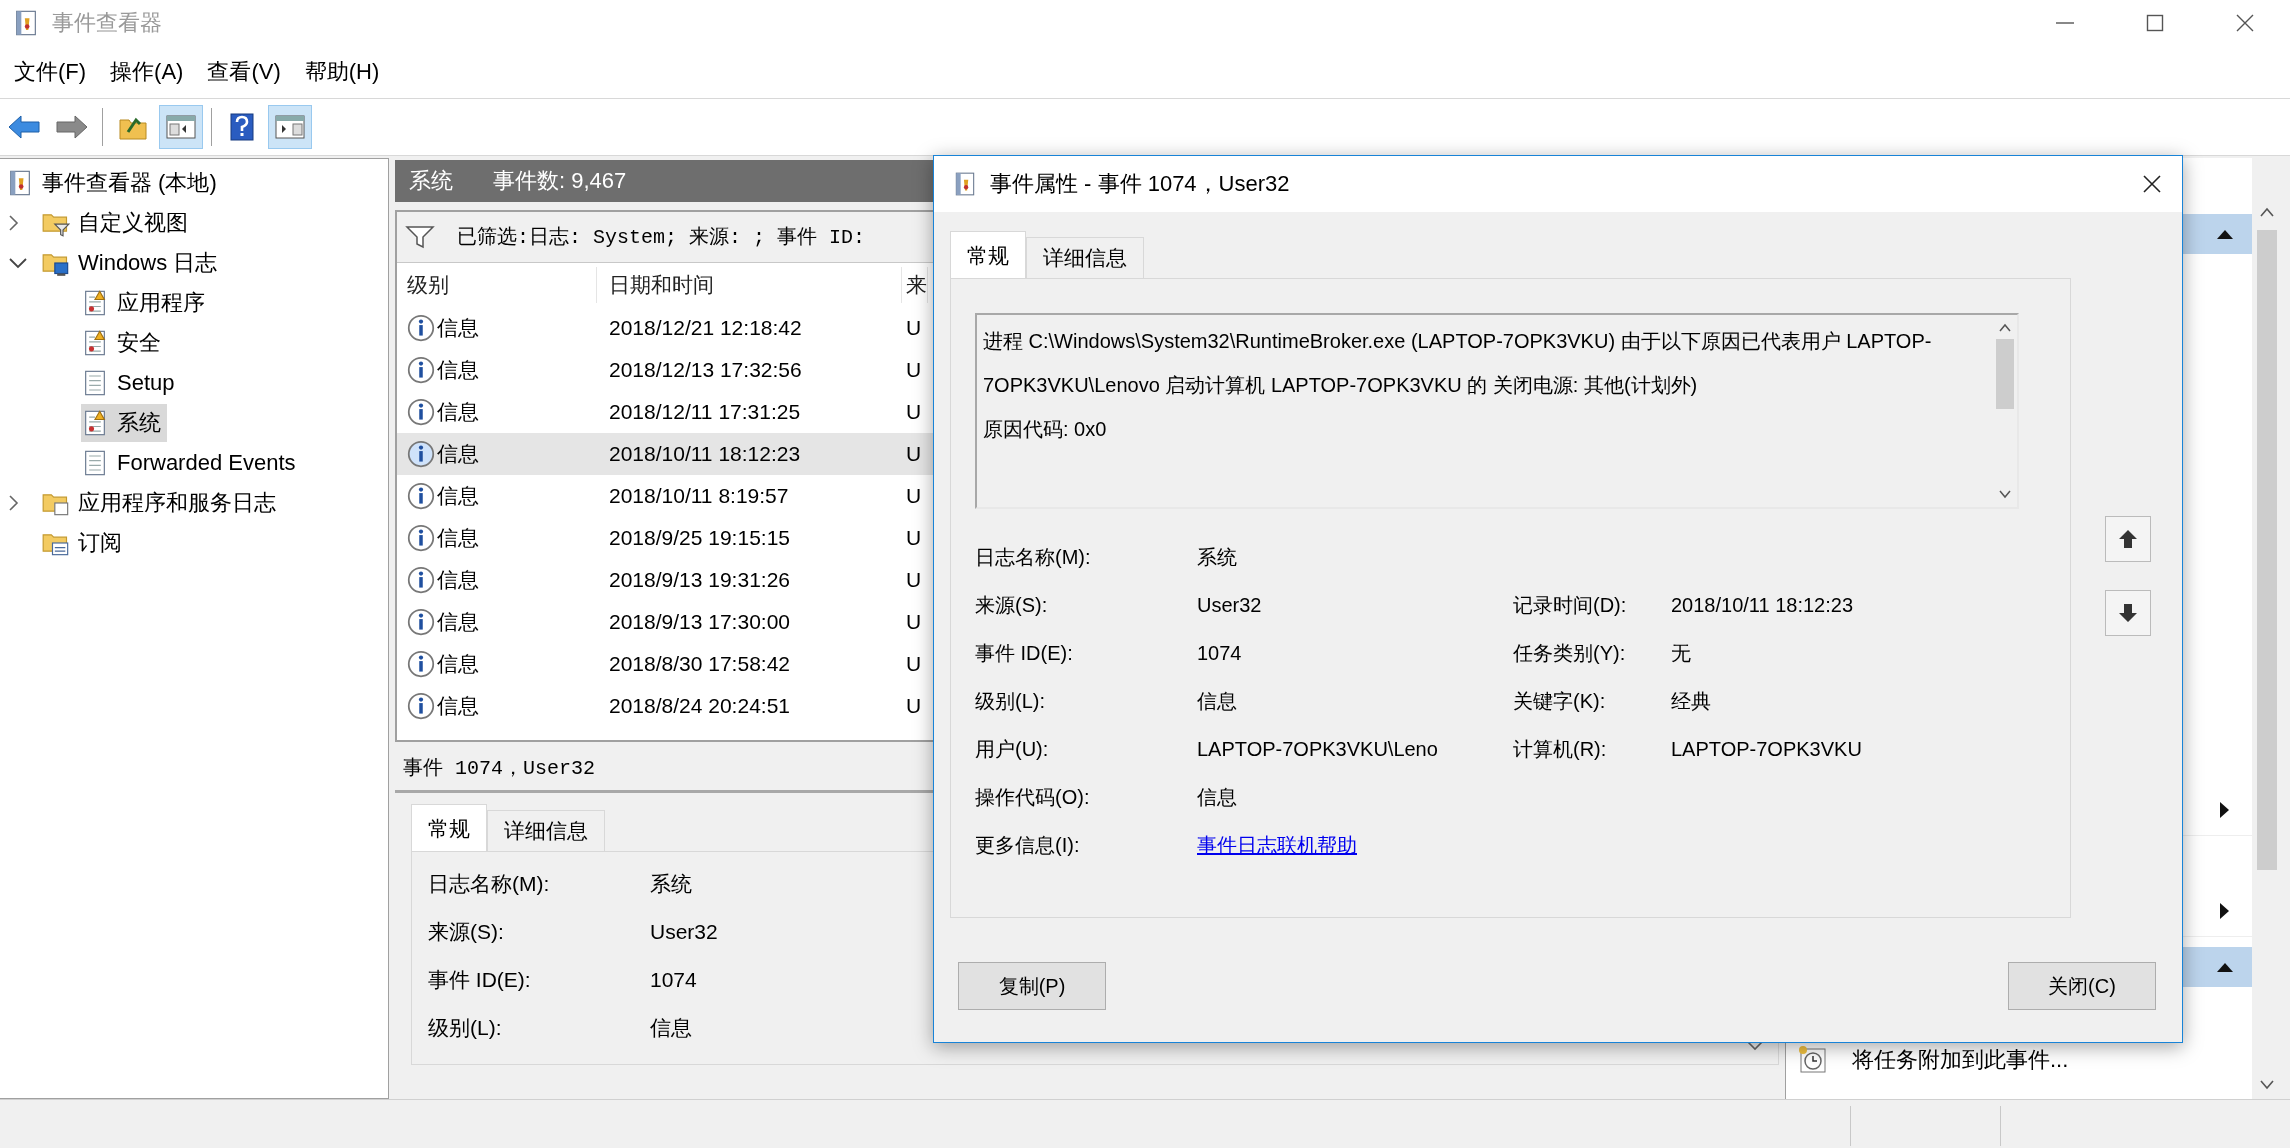 Image resolution: width=2290 pixels, height=1148 pixels. Describe the element at coordinates (705, 411) in the screenshot. I see `table-cell-text: 2018/12/11 17:31:25` at that location.